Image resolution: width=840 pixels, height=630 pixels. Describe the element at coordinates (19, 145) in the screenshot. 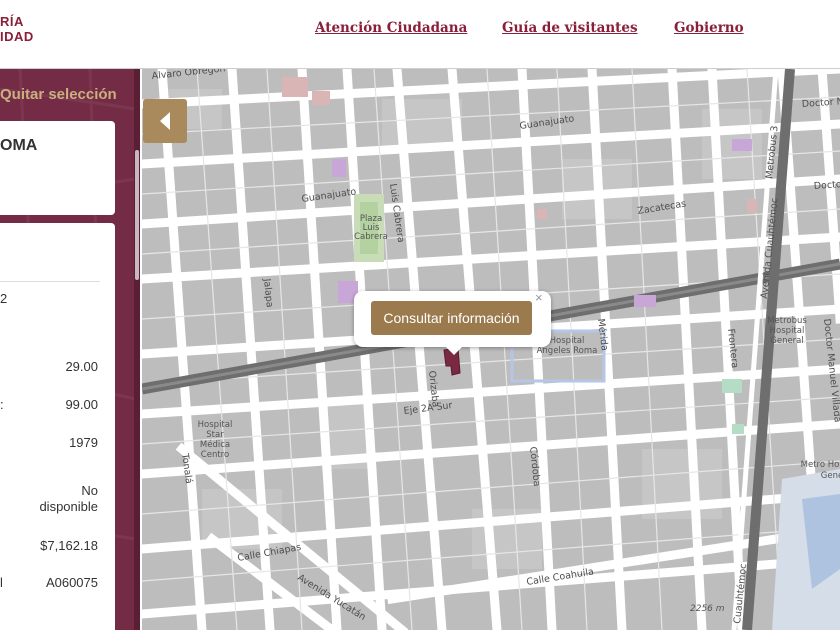

I see `property-title: OMA` at that location.